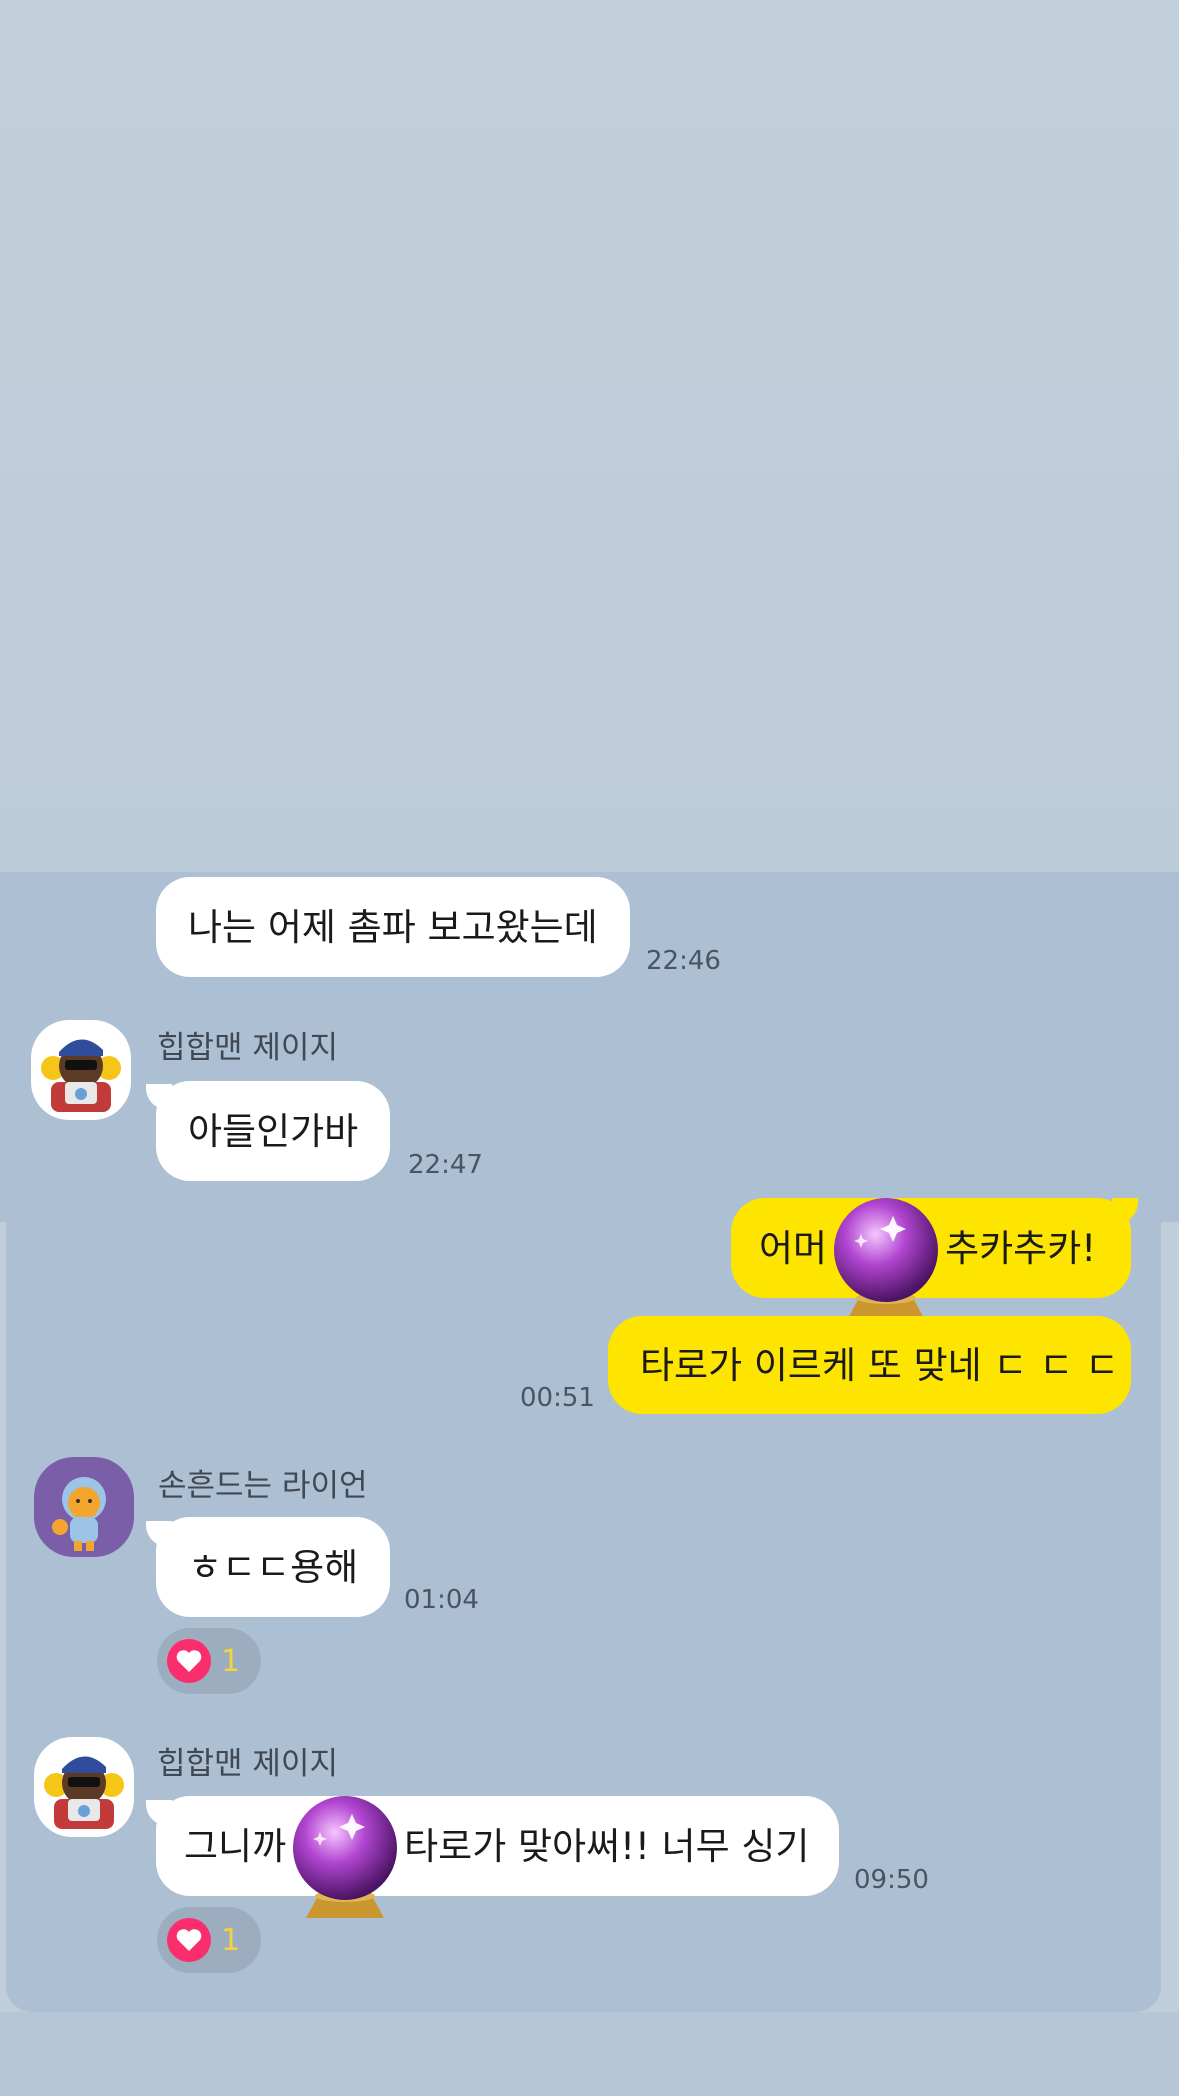  I want to click on message-text: 타로가 맞아써!! 너무 싱기, so click(607, 1846).